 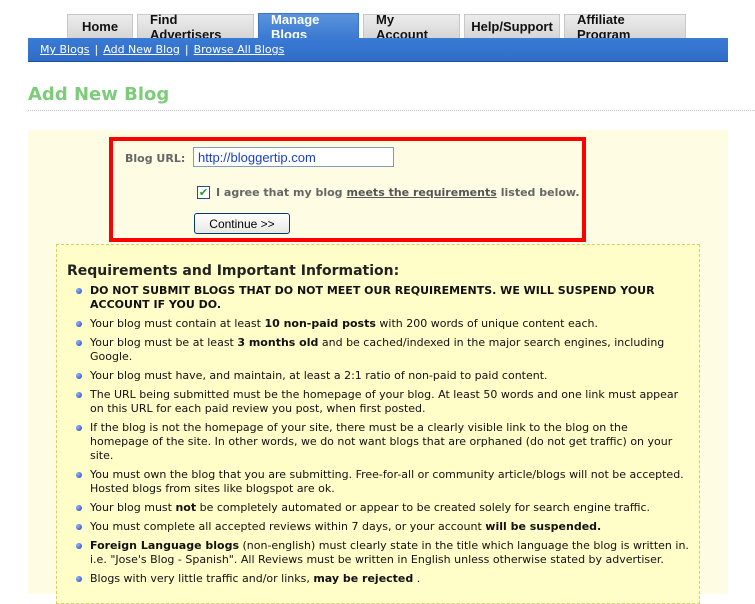 I want to click on requirement-emphasis: will be suspended., so click(x=543, y=526).